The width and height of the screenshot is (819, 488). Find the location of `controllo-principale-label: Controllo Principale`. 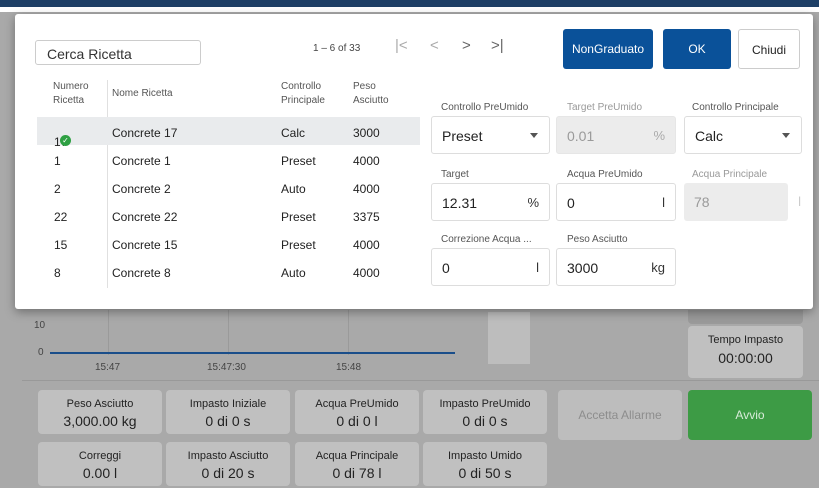

controllo-principale-label: Controllo Principale is located at coordinates (735, 107).